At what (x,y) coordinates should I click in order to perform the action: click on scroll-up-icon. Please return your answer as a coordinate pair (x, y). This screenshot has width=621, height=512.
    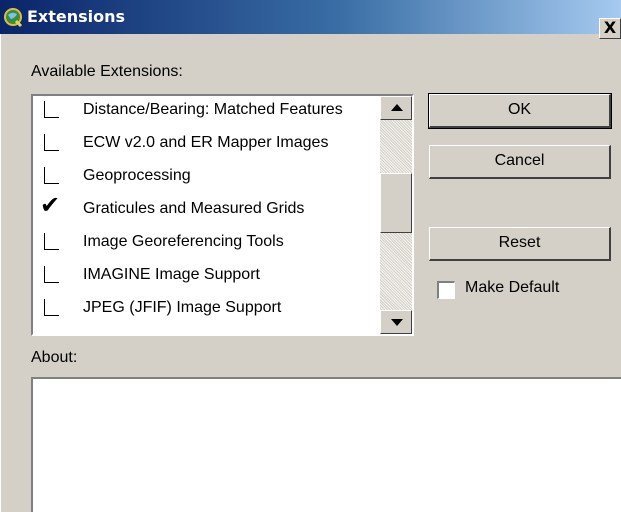
    Looking at the image, I should click on (396, 108).